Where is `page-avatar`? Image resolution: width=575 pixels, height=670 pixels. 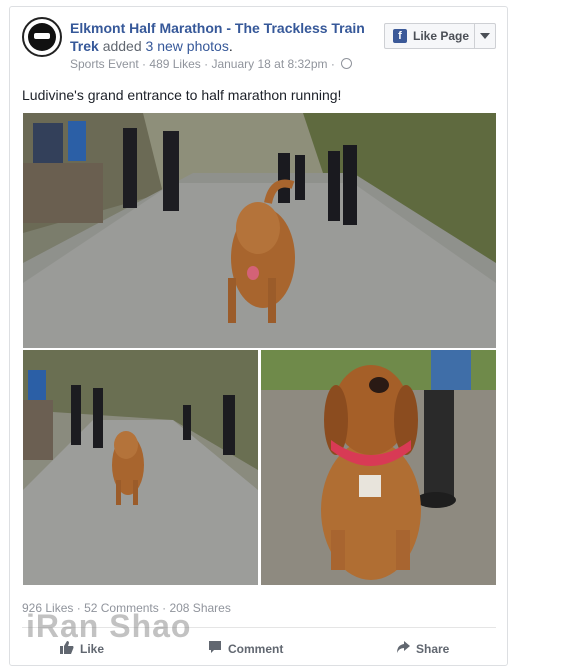 page-avatar is located at coordinates (42, 37).